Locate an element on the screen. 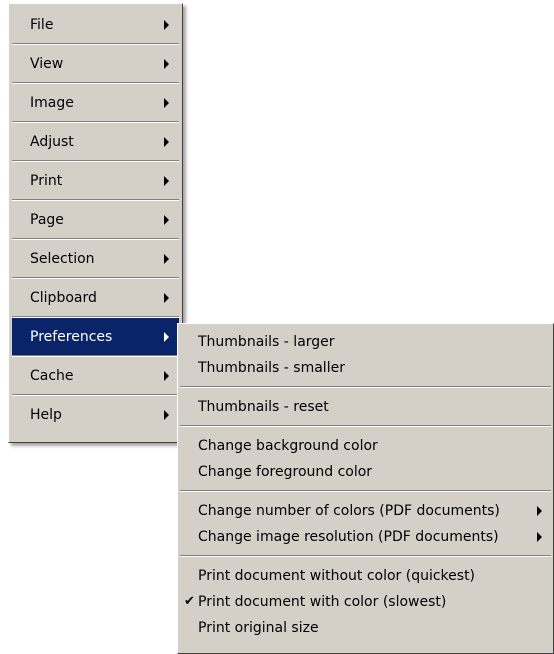 The height and width of the screenshot is (654, 554). menu-item-help: Help is located at coordinates (95, 415).